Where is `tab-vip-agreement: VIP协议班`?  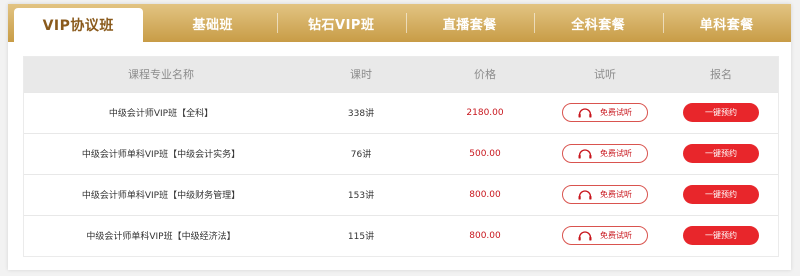 tab-vip-agreement: VIP协议班 is located at coordinates (78, 25).